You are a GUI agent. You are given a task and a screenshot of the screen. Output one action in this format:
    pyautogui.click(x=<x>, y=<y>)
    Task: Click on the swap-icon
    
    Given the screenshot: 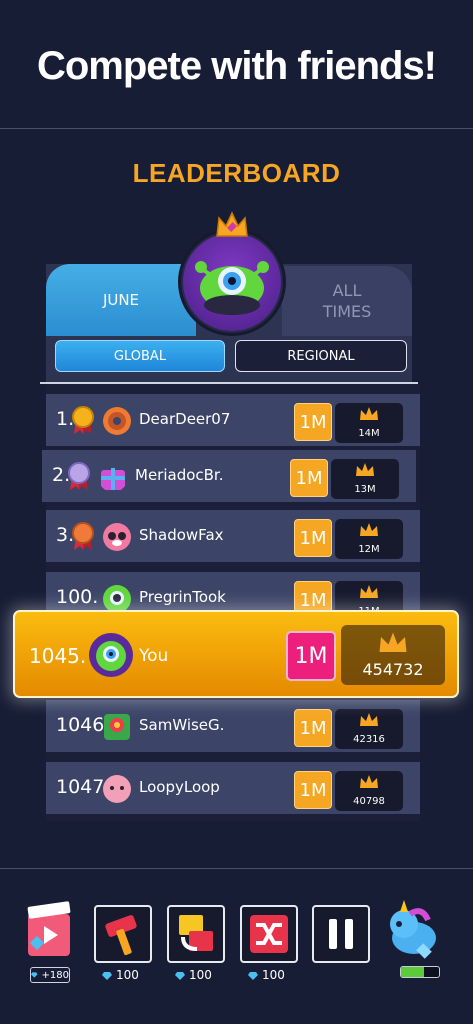 What is the action you would take?
    pyautogui.click(x=196, y=933)
    